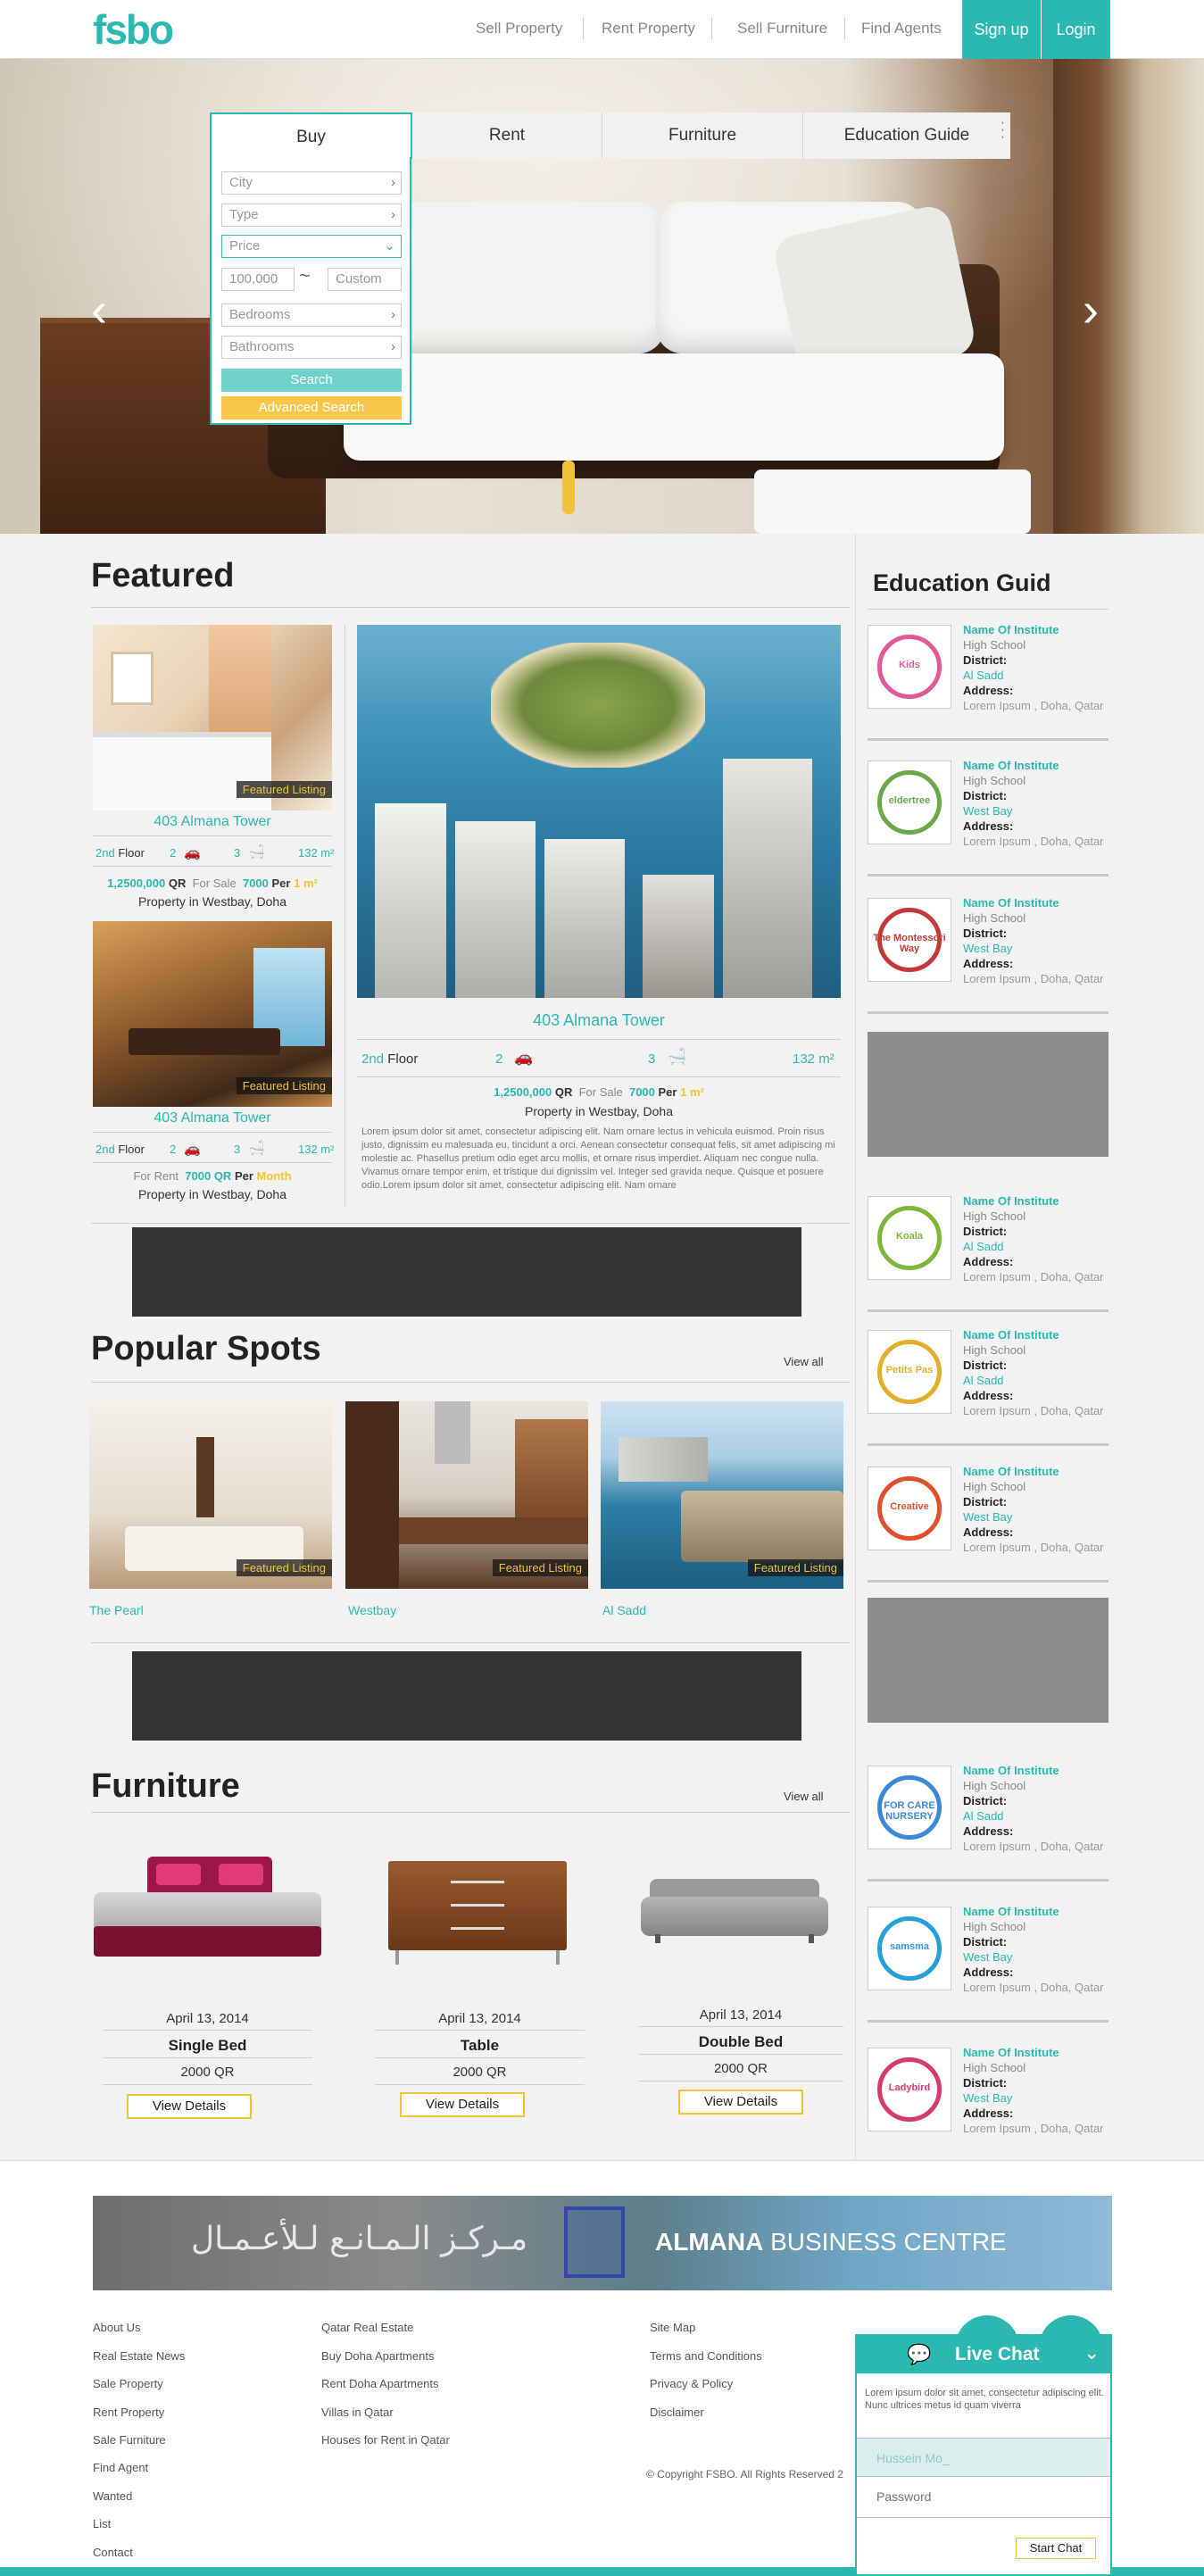 The image size is (1204, 2576). What do you see at coordinates (804, 1797) in the screenshot?
I see `furniture-view-all: View all` at bounding box center [804, 1797].